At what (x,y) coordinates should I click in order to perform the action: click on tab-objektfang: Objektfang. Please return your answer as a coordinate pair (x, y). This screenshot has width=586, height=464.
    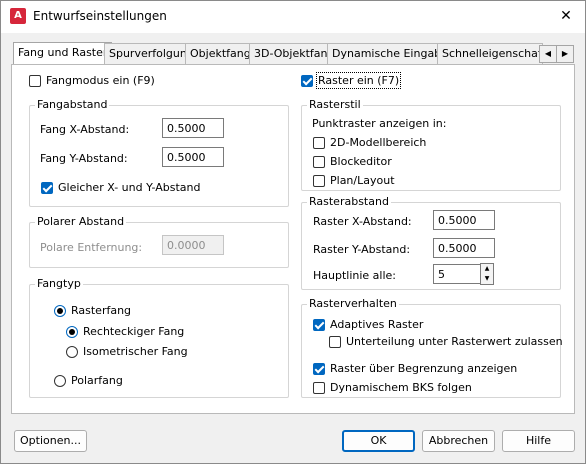
    Looking at the image, I should click on (220, 53).